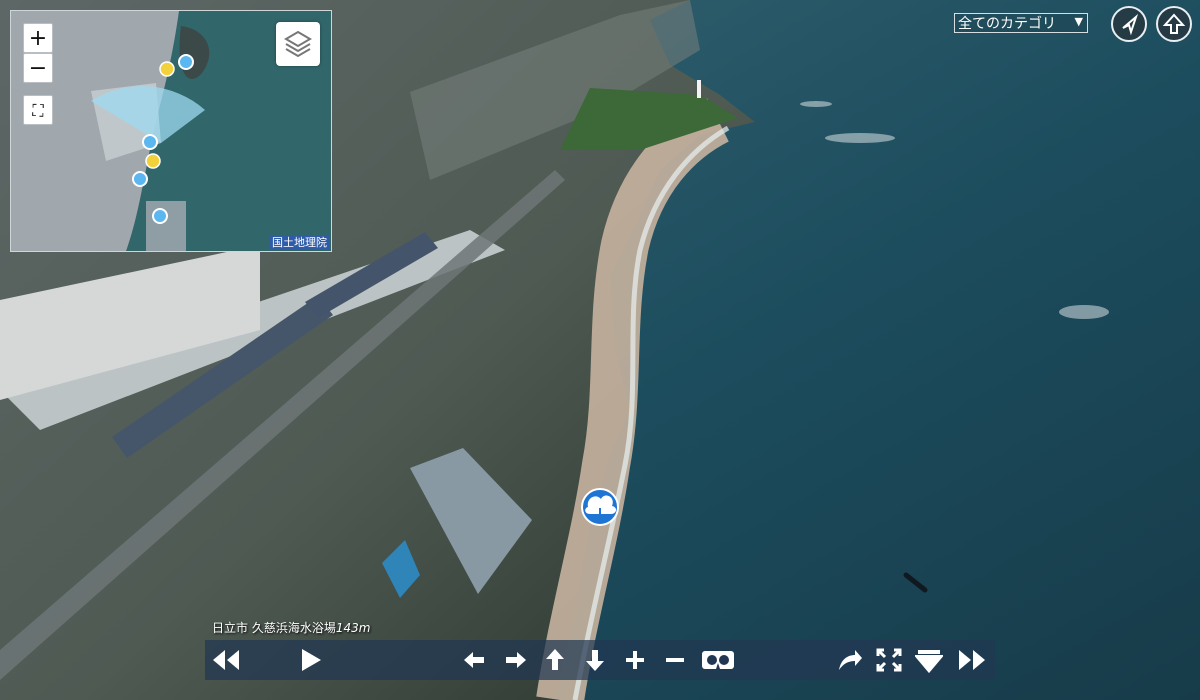 The height and width of the screenshot is (700, 1200). I want to click on fast-forward-button, so click(971, 660).